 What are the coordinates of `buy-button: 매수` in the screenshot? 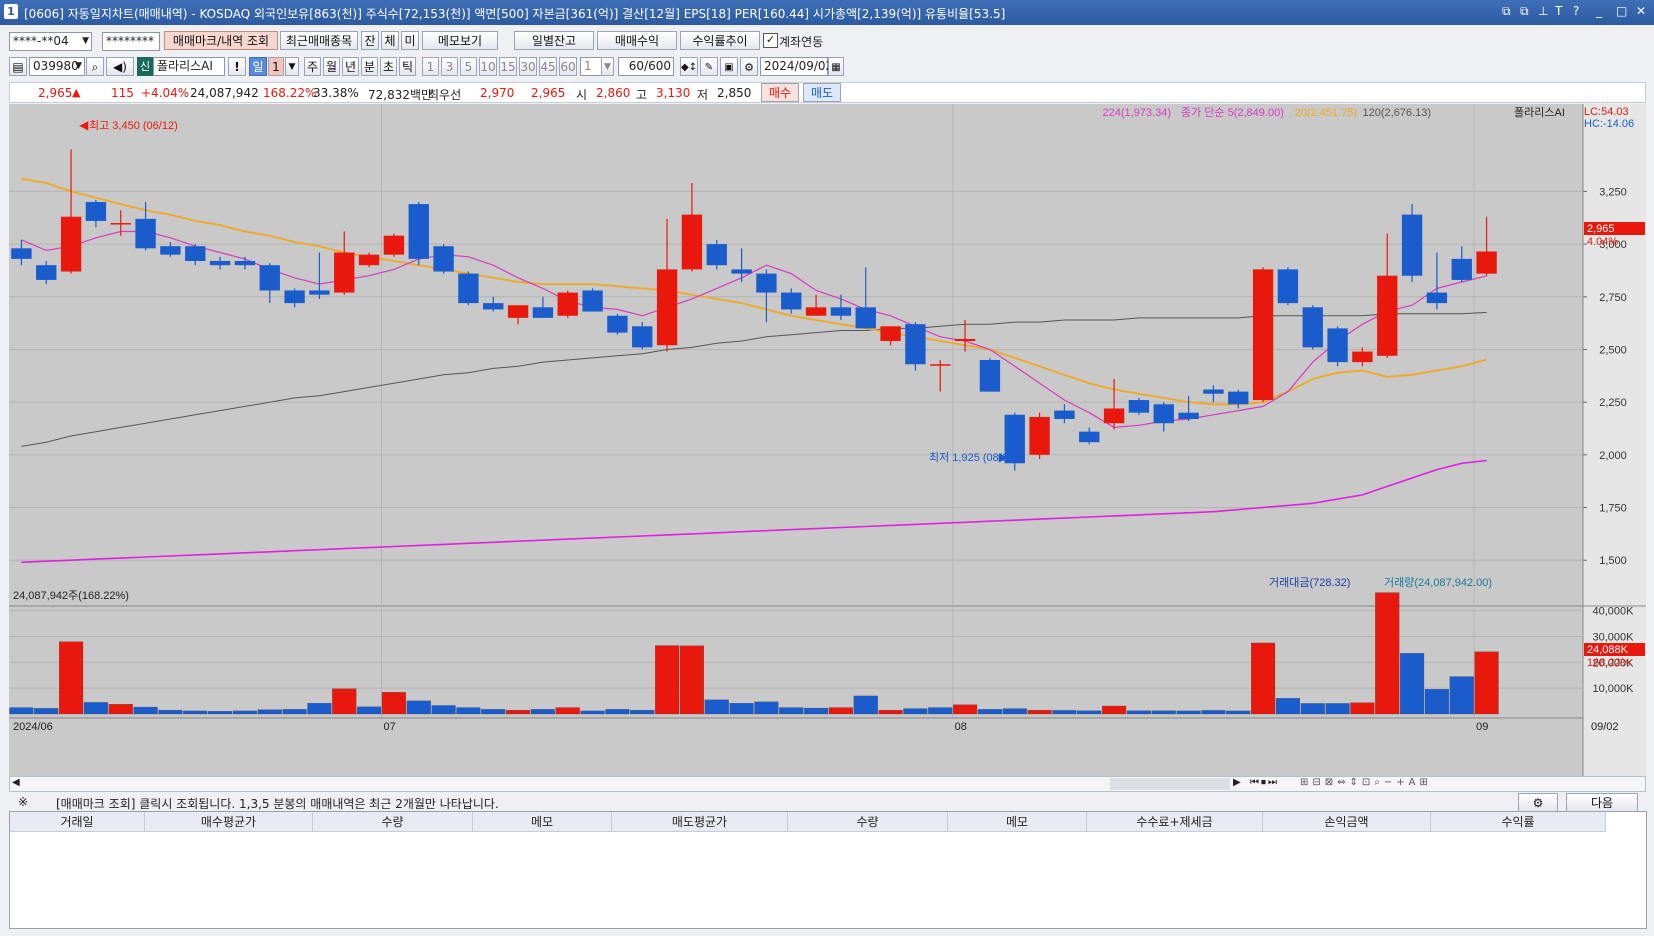 It's located at (780, 92).